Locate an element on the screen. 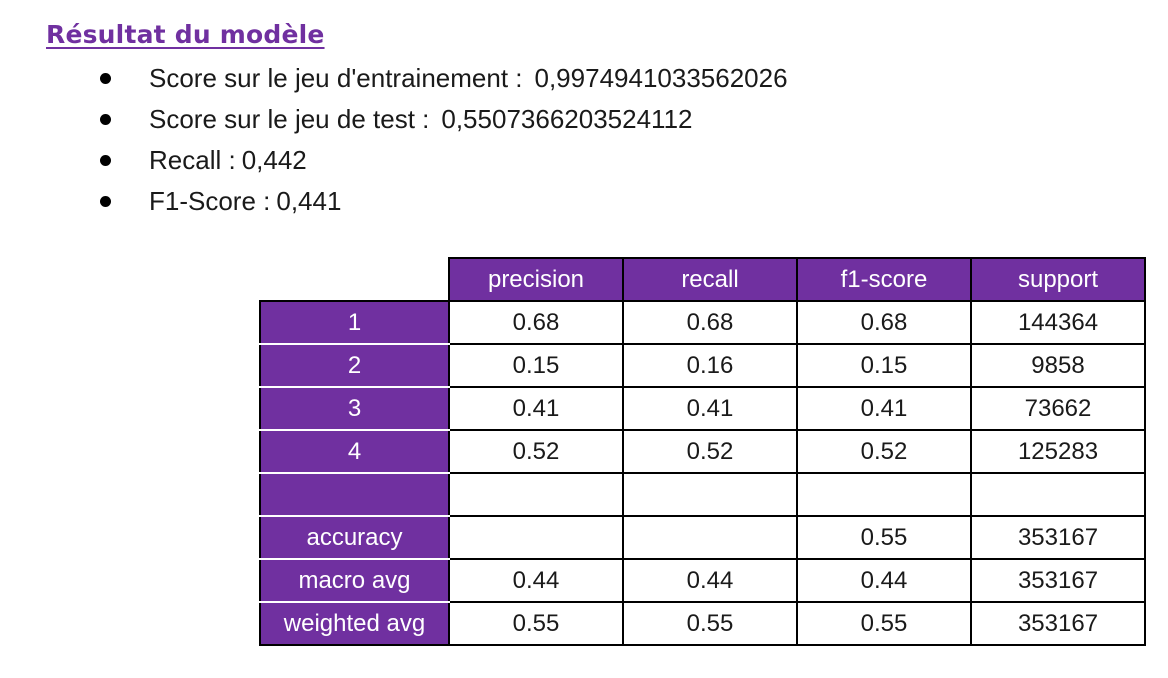  table-cell: 144364 is located at coordinates (1058, 322).